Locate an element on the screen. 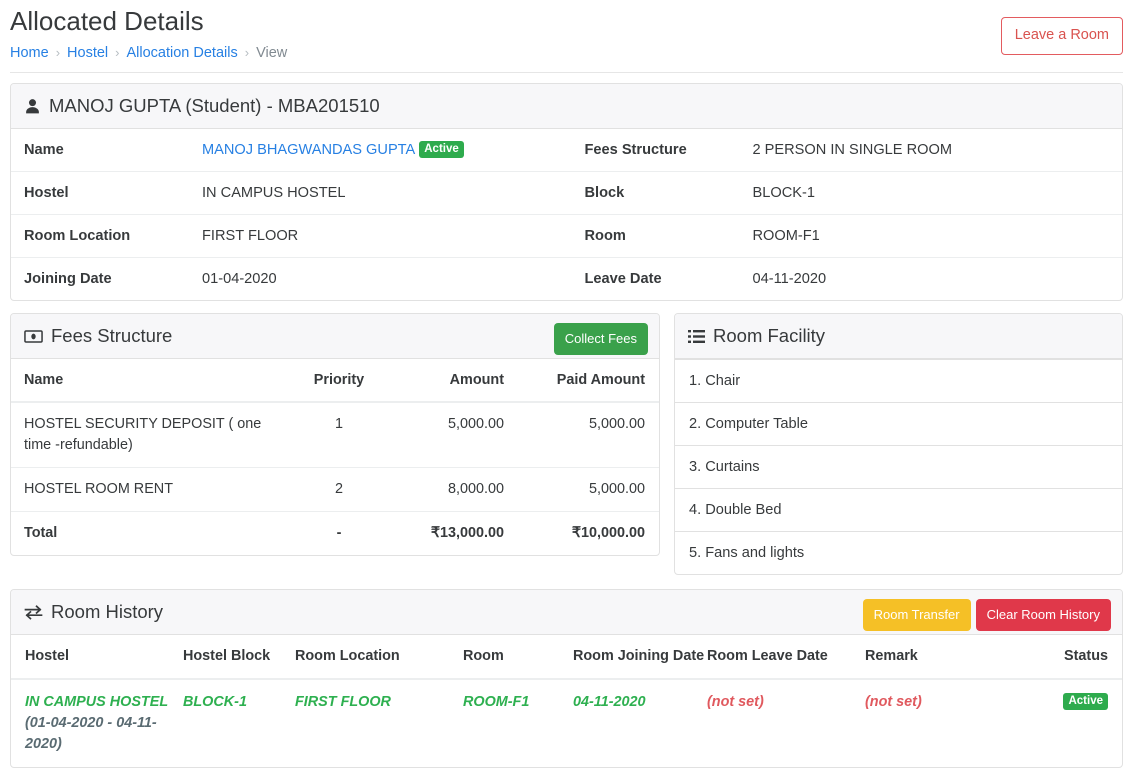  history-col-hostel: Hostel is located at coordinates (97, 657).